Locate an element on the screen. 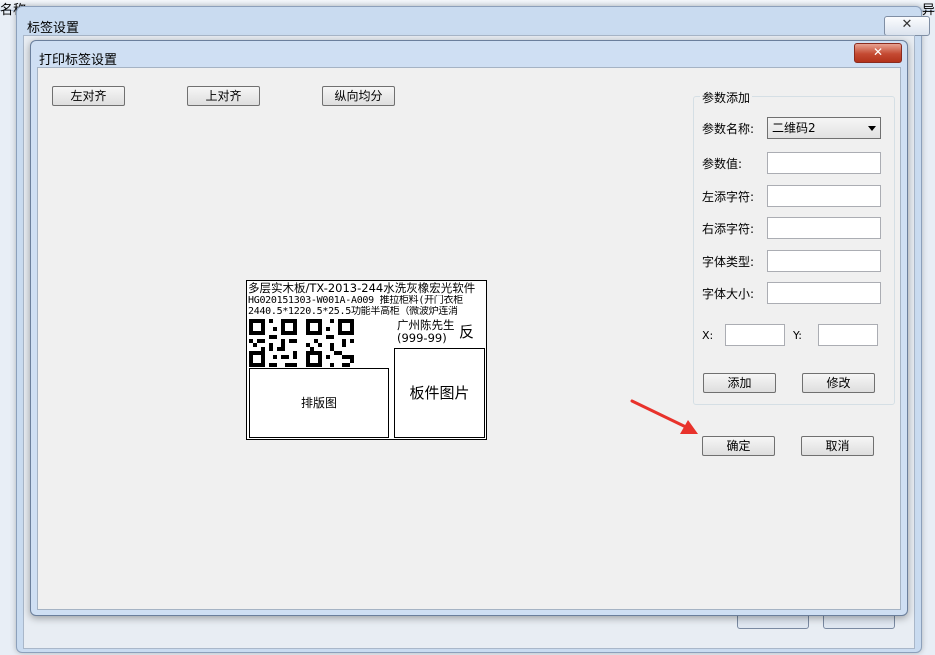  outer-close-button: ✕ is located at coordinates (907, 26).